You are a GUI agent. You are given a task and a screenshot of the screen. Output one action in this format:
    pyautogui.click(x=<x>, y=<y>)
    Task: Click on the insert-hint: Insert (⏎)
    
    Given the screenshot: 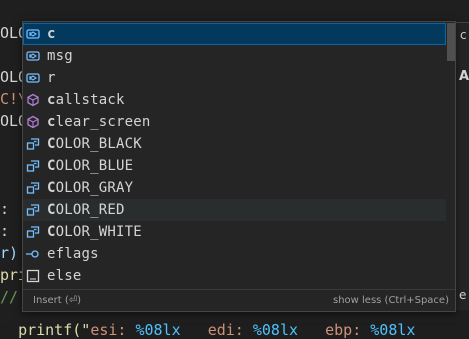 What is the action you would take?
    pyautogui.click(x=57, y=300)
    